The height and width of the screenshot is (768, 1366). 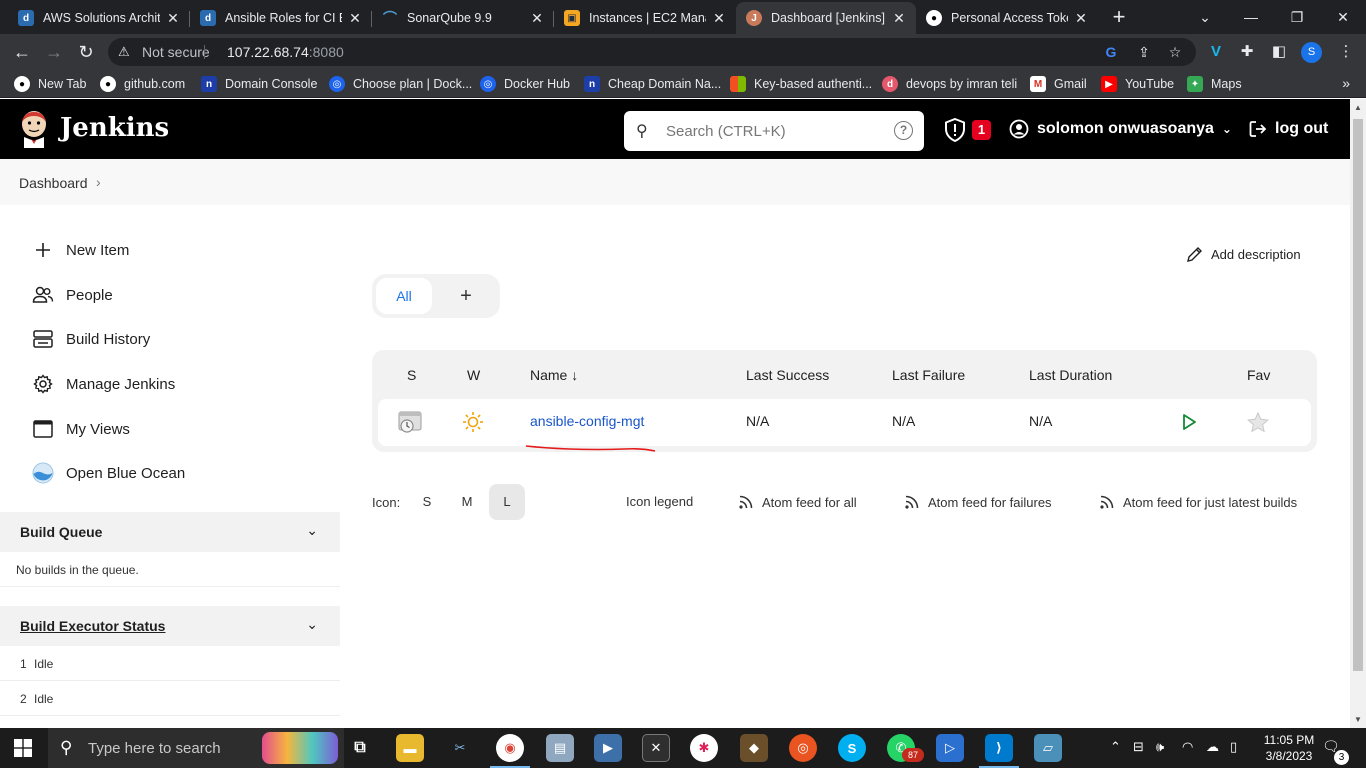 What do you see at coordinates (1343, 17) in the screenshot?
I see `close-window-icon: ✕` at bounding box center [1343, 17].